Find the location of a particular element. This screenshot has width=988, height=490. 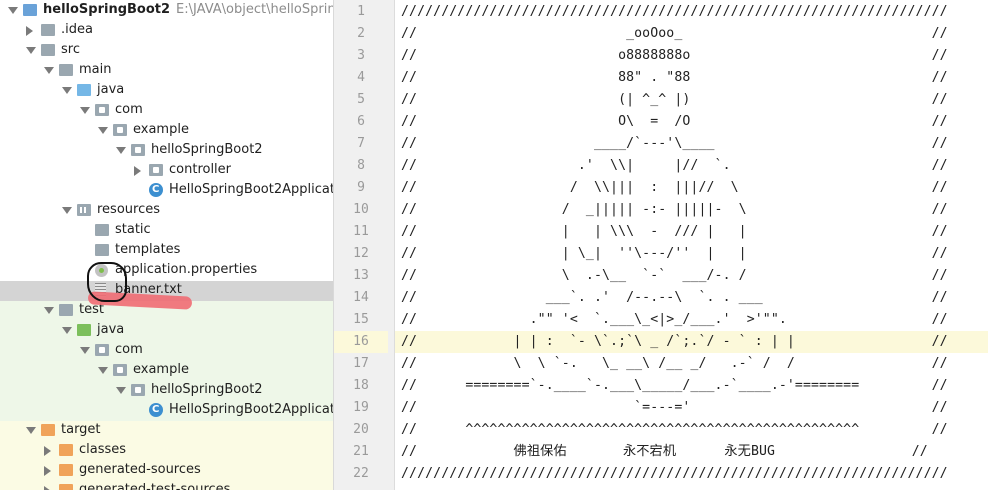

tree-node-text: application.properties is located at coordinates (186, 269).